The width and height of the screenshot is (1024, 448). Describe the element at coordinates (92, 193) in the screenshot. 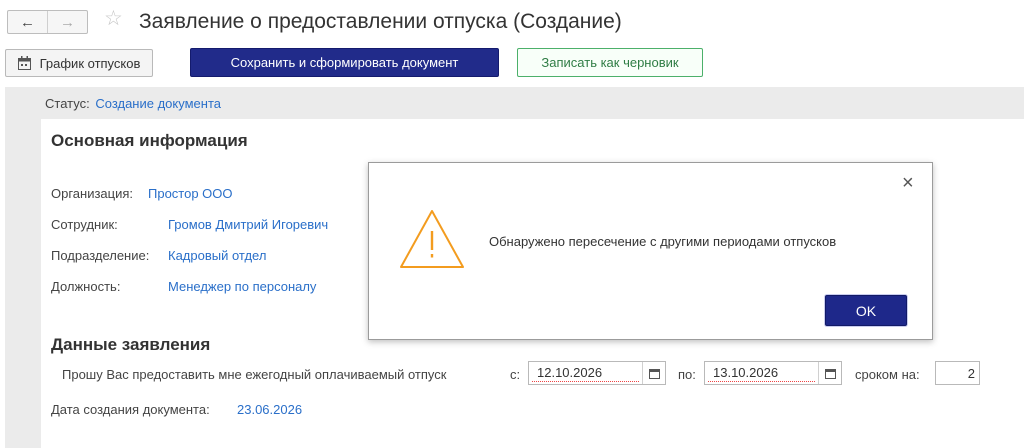

I see `organization-label: Организация:` at that location.